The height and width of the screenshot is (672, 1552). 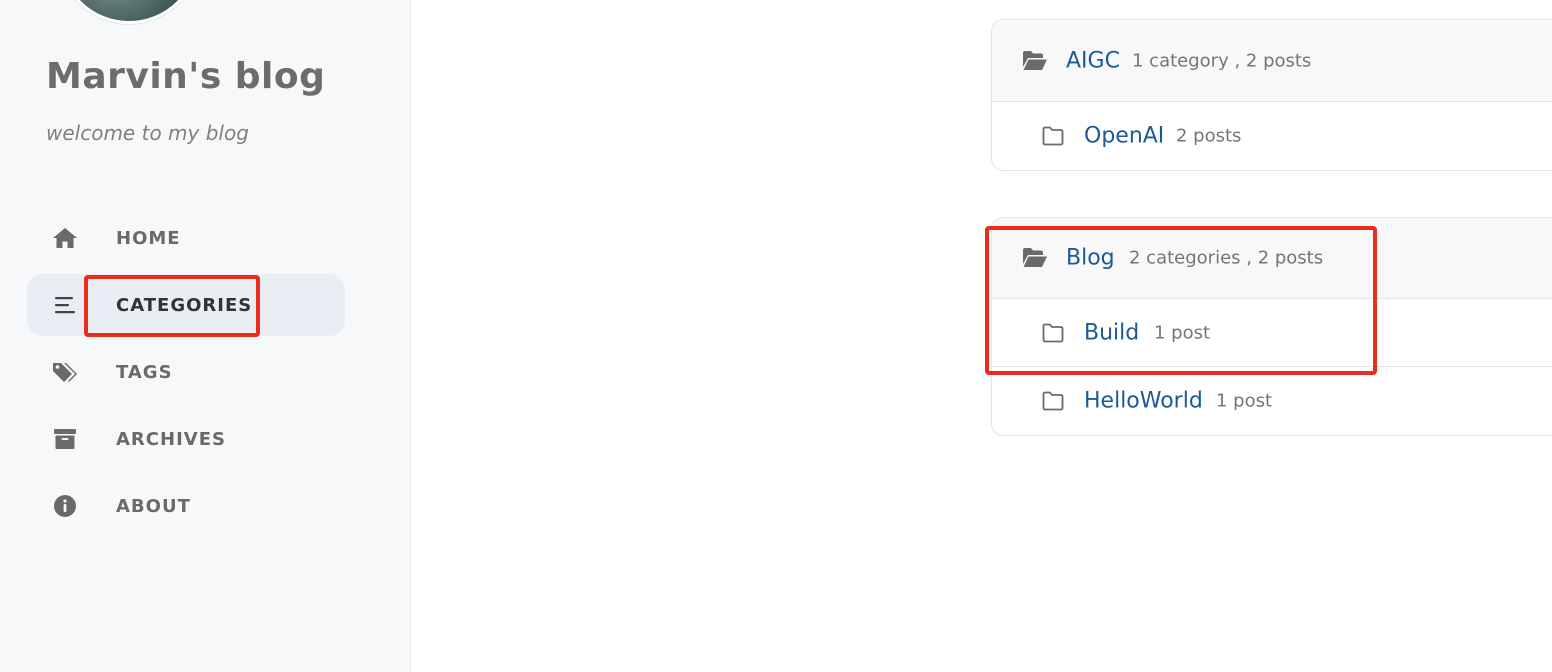 I want to click on nav-item-home: HOME, so click(x=186, y=238).